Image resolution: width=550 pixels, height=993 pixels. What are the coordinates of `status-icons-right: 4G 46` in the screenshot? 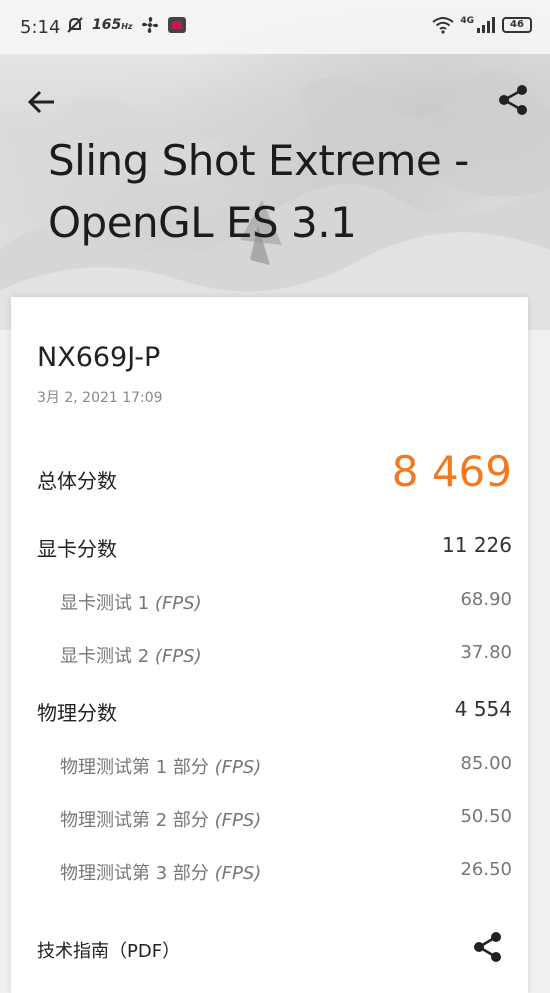 It's located at (482, 25).